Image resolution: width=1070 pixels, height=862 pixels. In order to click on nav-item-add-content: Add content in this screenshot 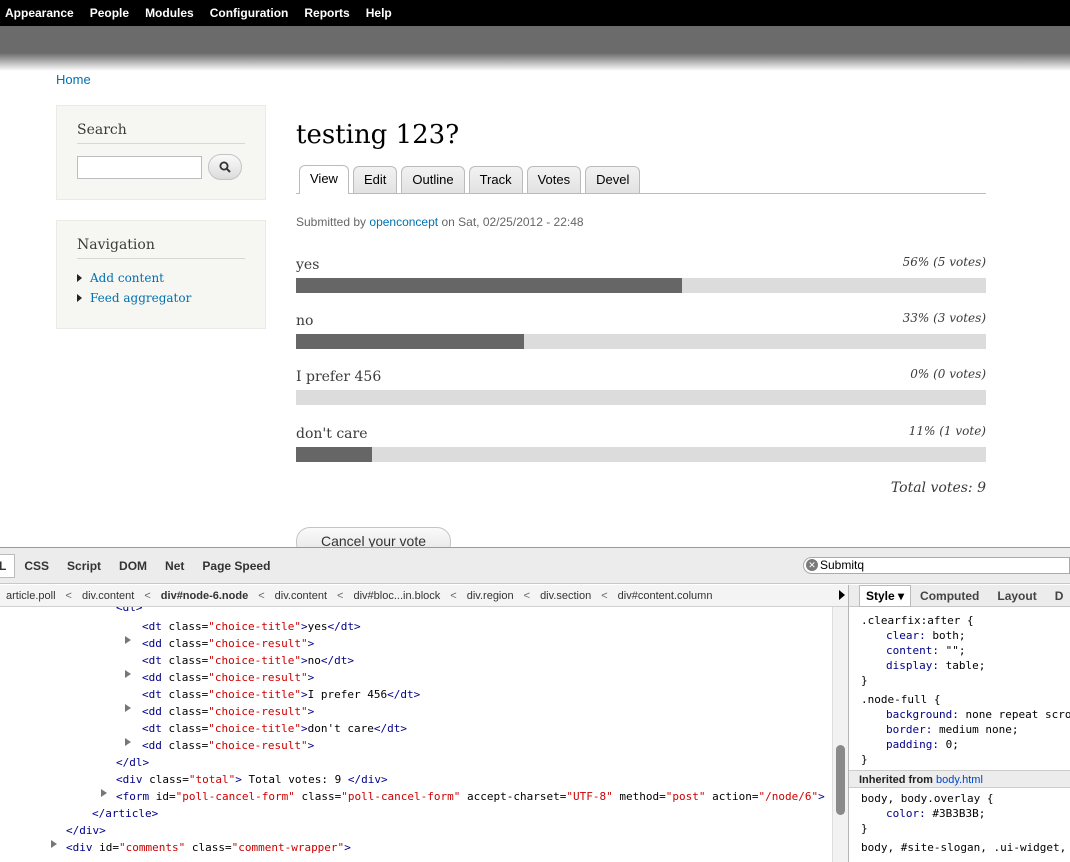, I will do `click(161, 278)`.